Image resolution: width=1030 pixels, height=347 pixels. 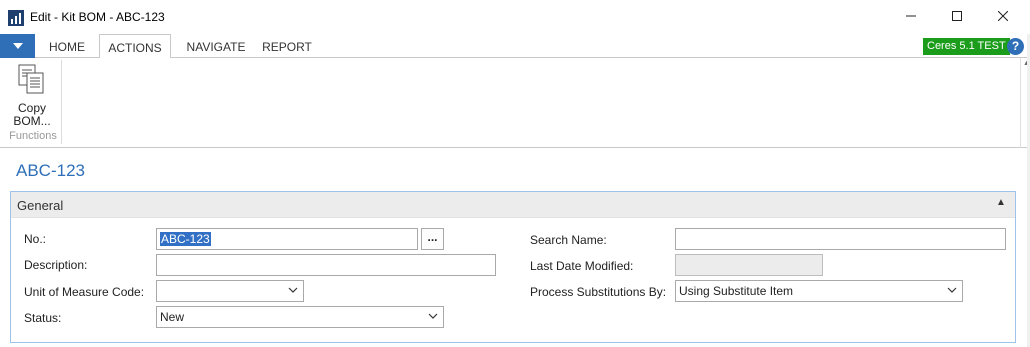 What do you see at coordinates (749, 265) in the screenshot?
I see `last-date-modified-field` at bounding box center [749, 265].